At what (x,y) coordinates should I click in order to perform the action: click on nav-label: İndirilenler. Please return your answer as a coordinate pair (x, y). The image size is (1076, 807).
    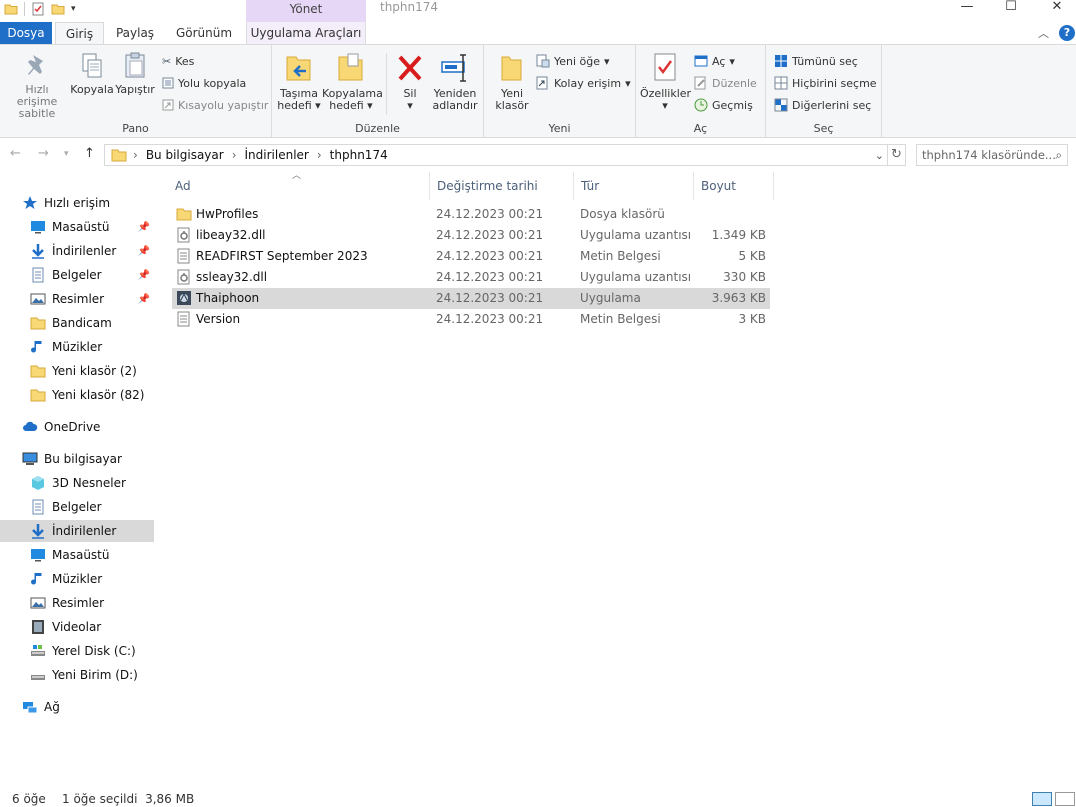
    Looking at the image, I should click on (84, 531).